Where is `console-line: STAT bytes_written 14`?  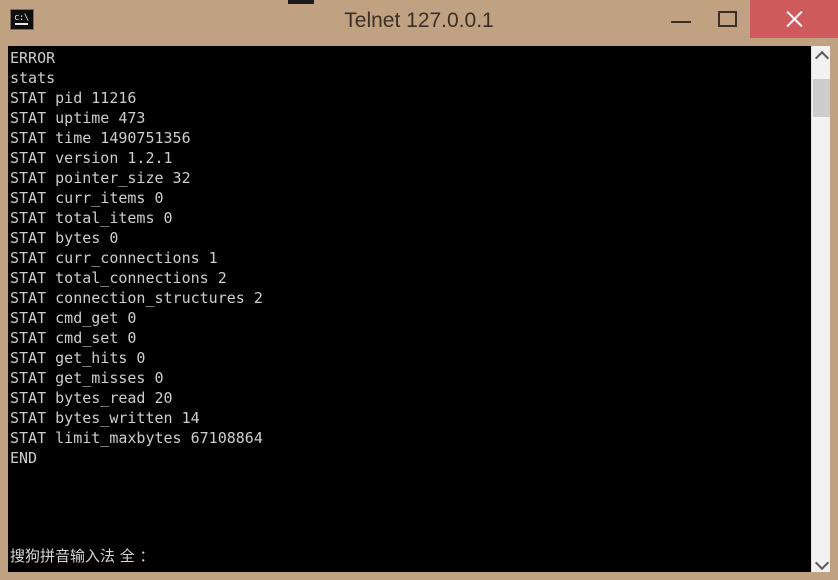 console-line: STAT bytes_written 14 is located at coordinates (105, 418).